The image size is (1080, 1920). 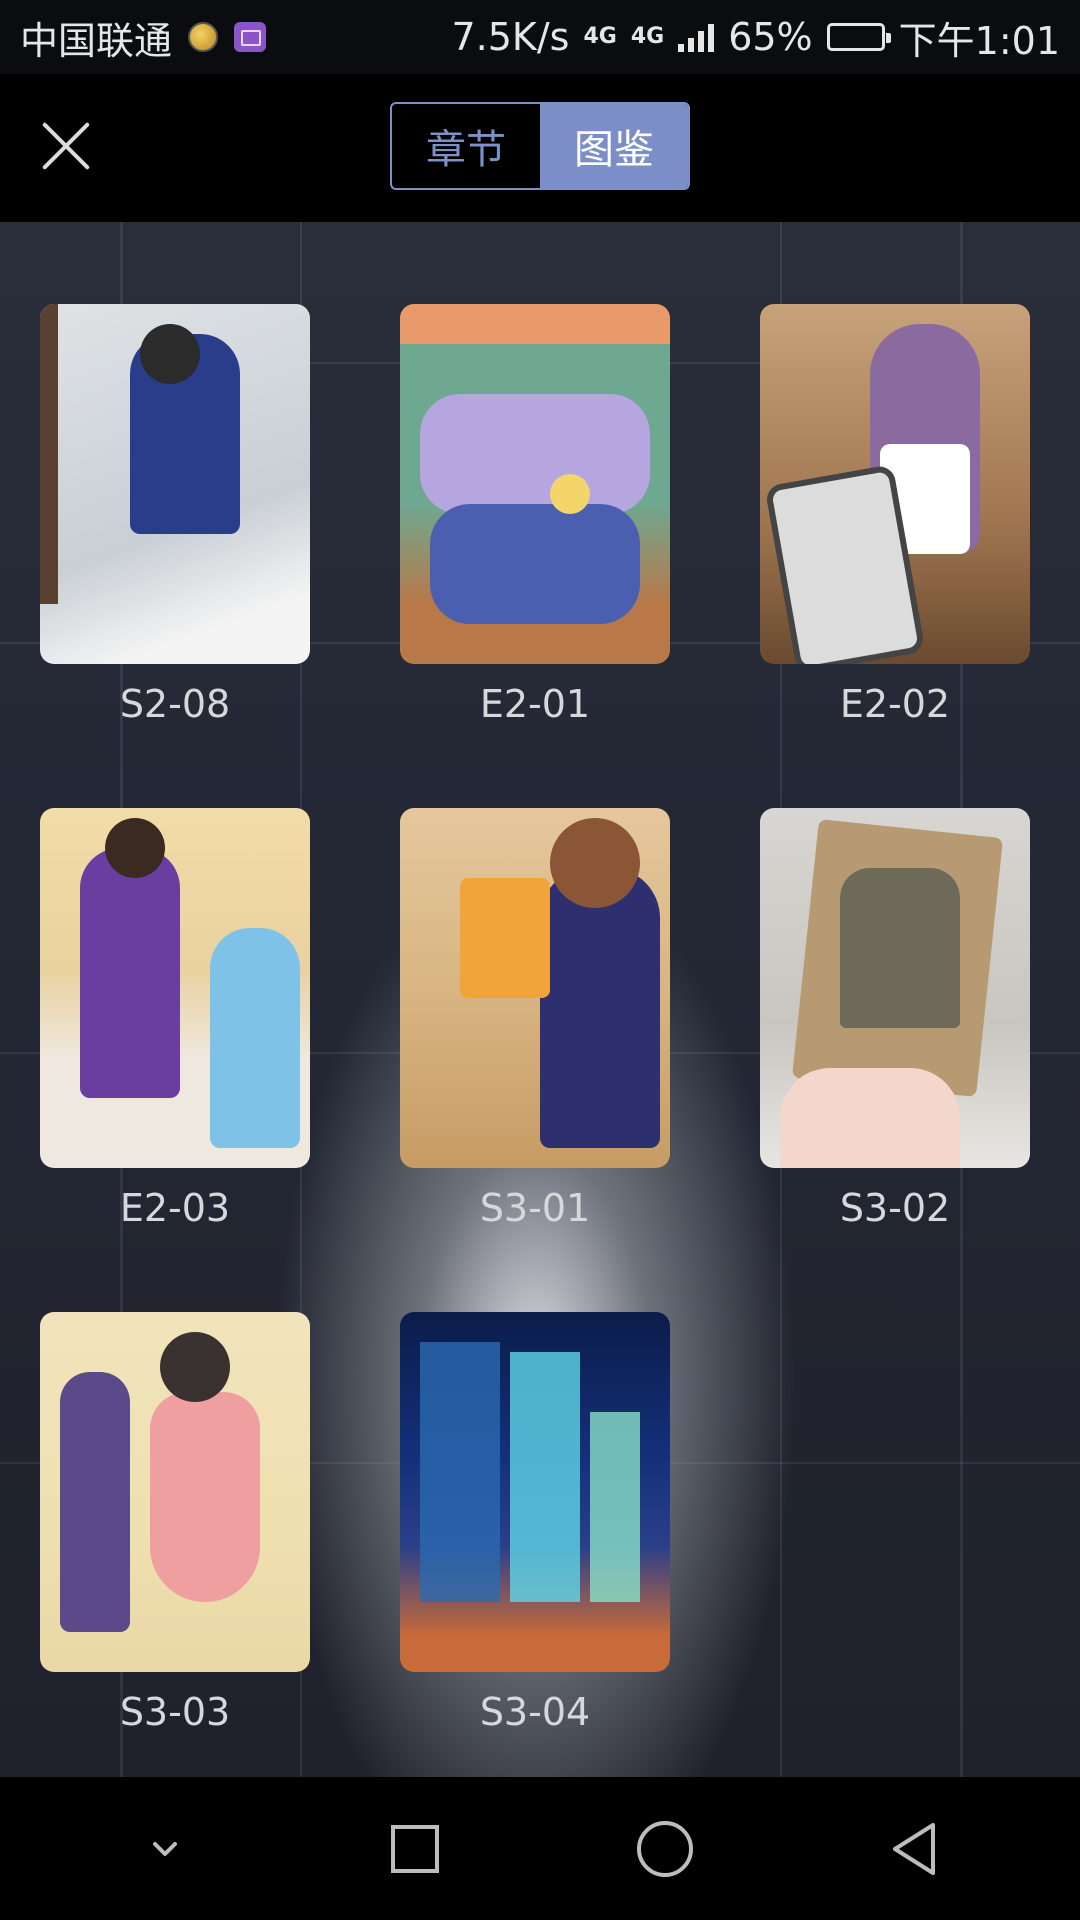 I want to click on network-type-2: 4G, so click(x=647, y=36).